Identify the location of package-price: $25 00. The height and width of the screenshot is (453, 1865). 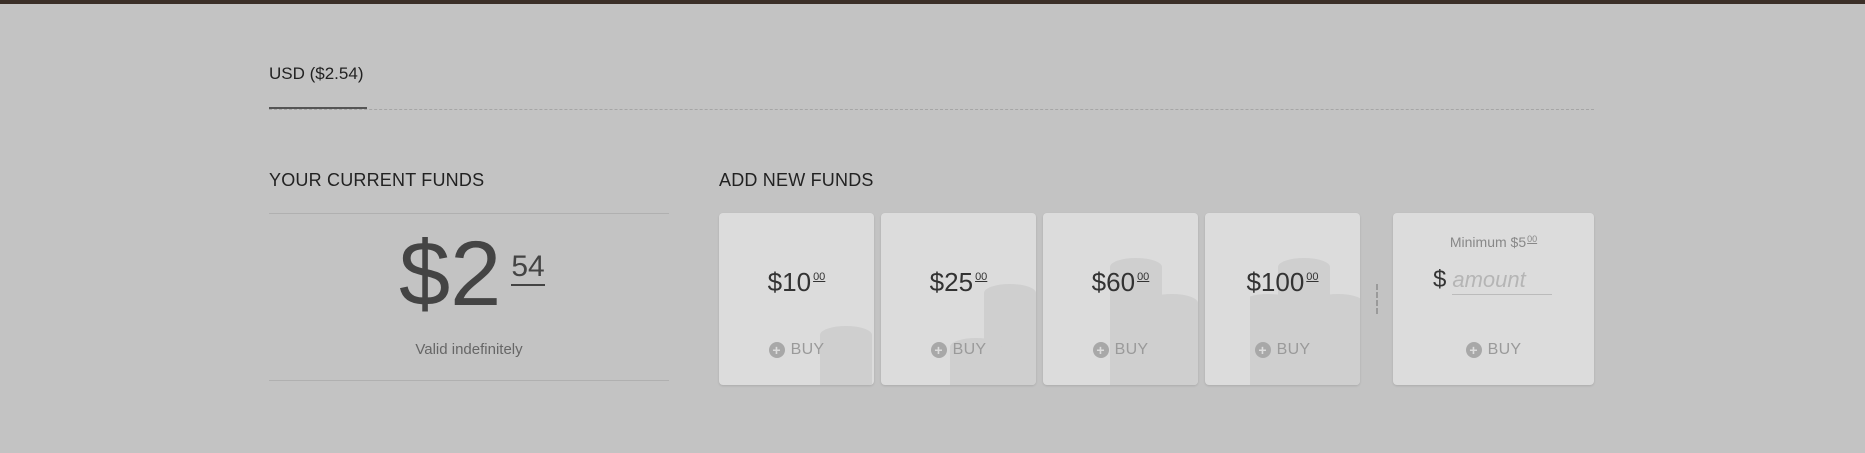
(958, 282).